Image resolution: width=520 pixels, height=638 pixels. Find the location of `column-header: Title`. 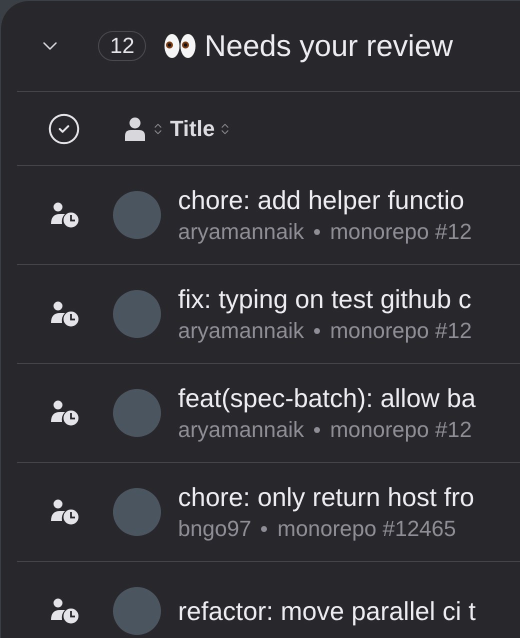

column-header: Title is located at coordinates (192, 128).